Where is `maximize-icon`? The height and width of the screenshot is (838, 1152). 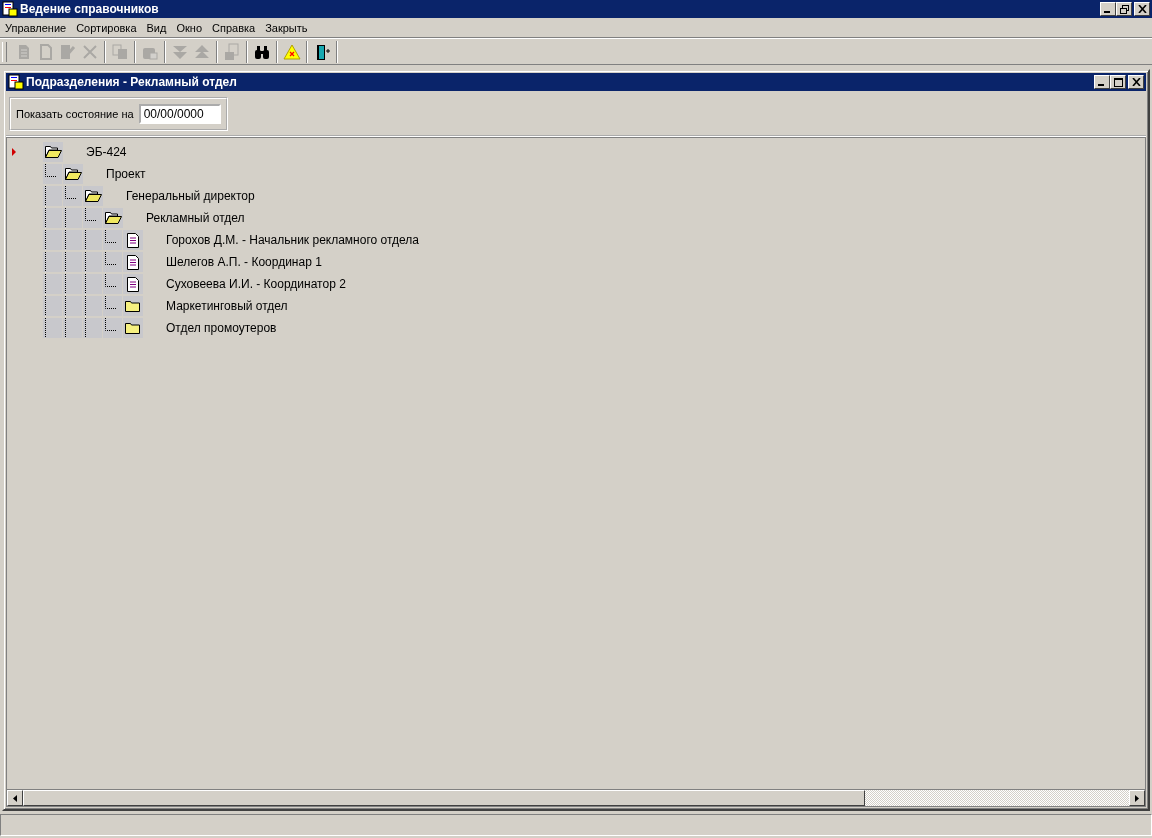
maximize-icon is located at coordinates (1118, 82).